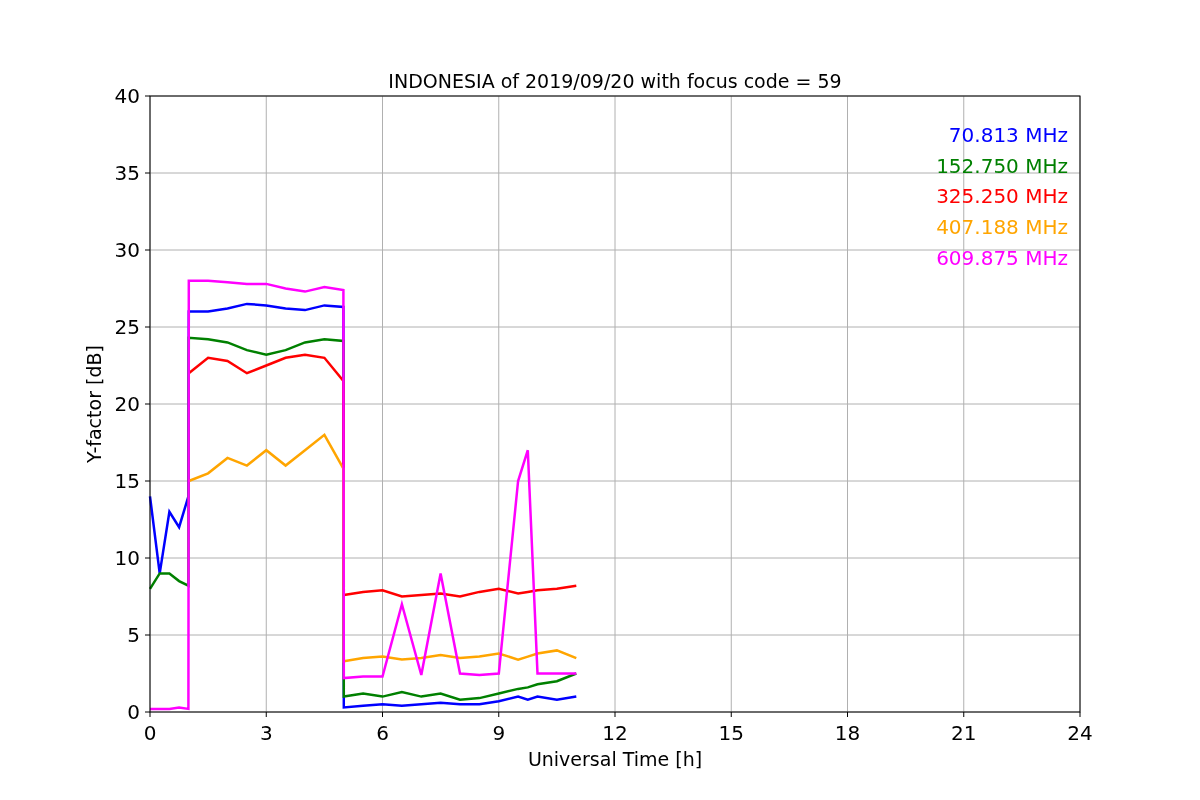 Image resolution: width=1200 pixels, height=800 pixels. Describe the element at coordinates (127, 96) in the screenshot. I see `y-tick-label: 40` at that location.